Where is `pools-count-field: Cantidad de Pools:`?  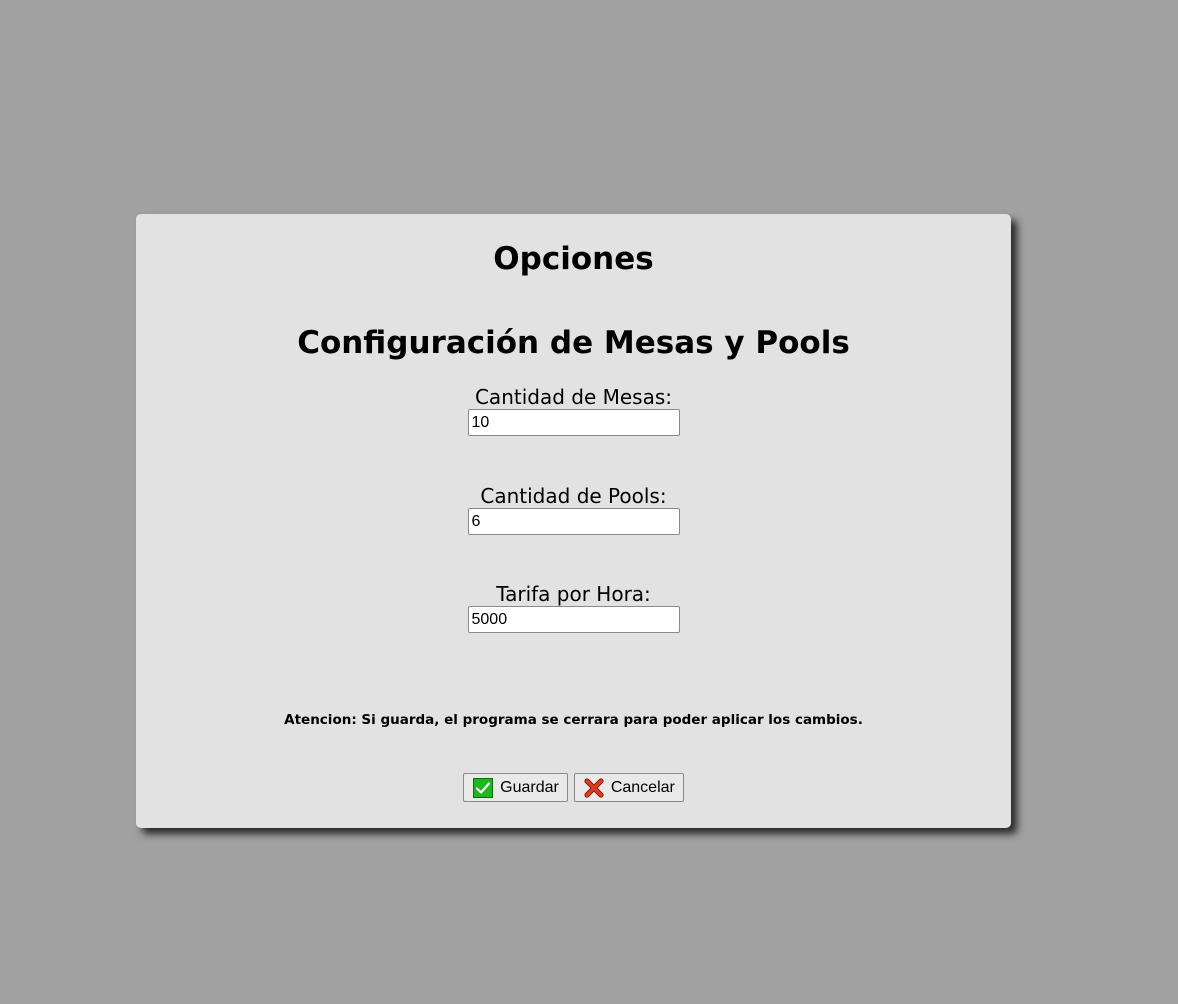
pools-count-field: Cantidad de Pools: is located at coordinates (573, 509).